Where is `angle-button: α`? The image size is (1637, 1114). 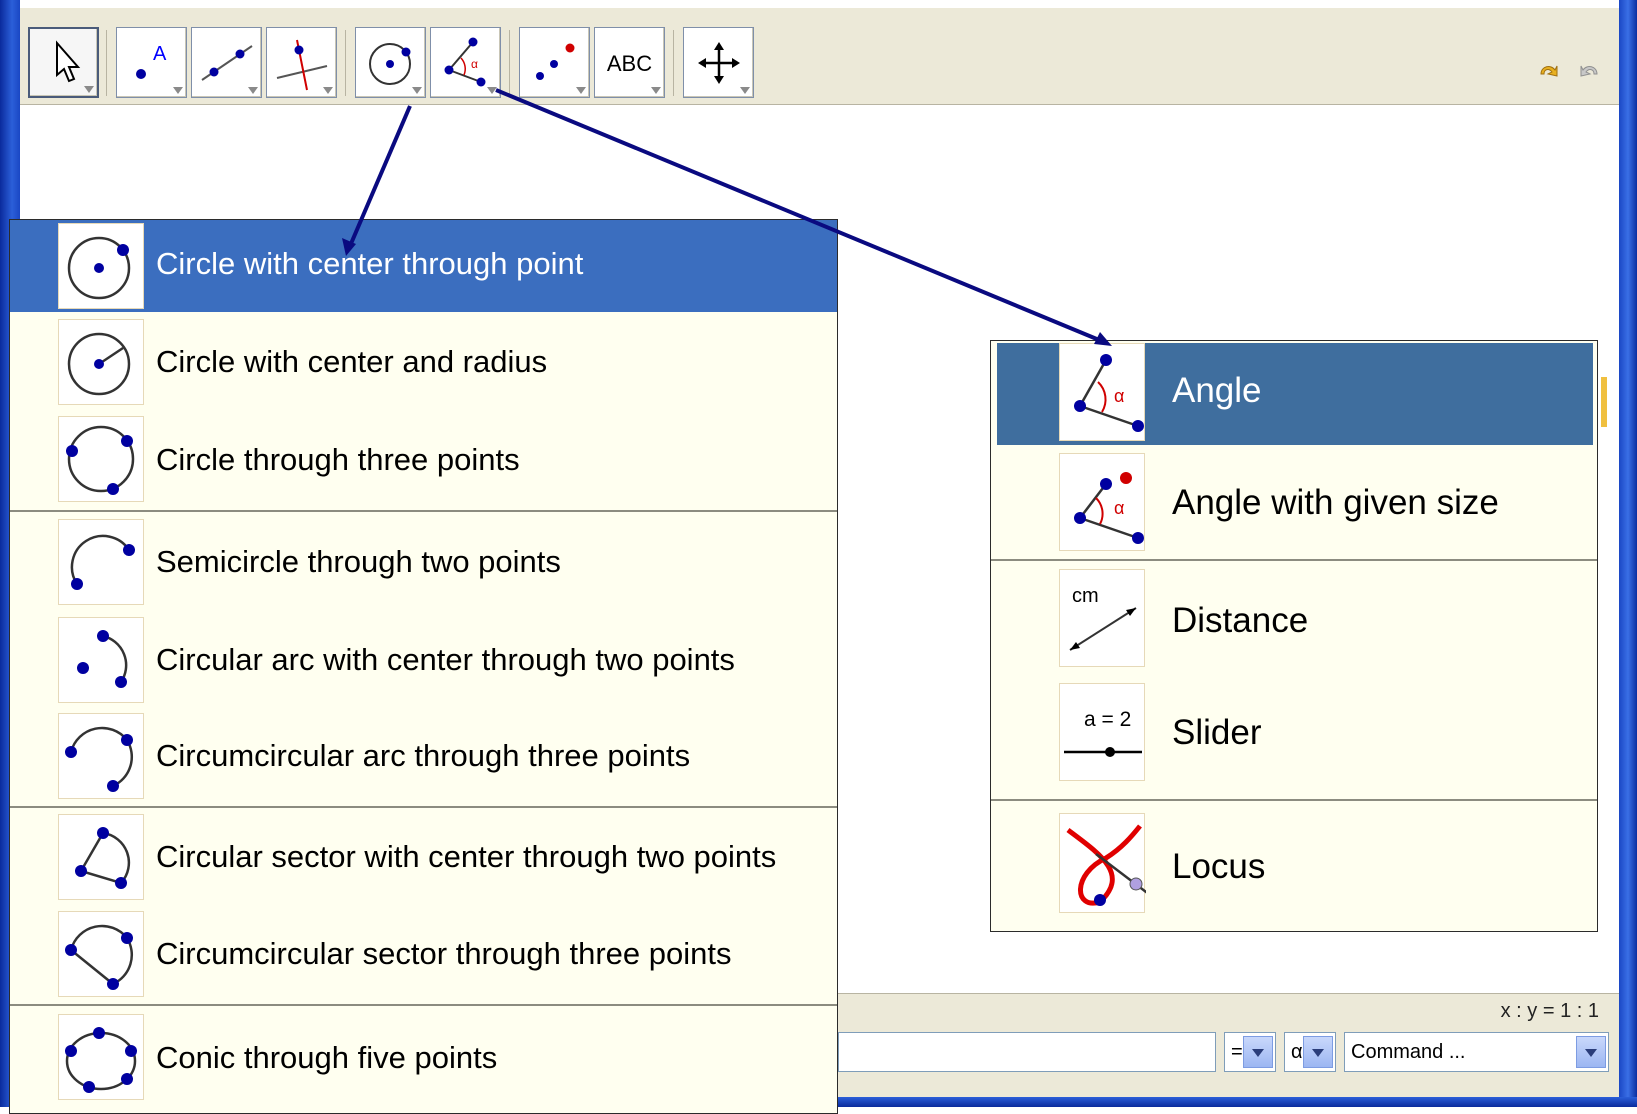 angle-button: α is located at coordinates (465, 62).